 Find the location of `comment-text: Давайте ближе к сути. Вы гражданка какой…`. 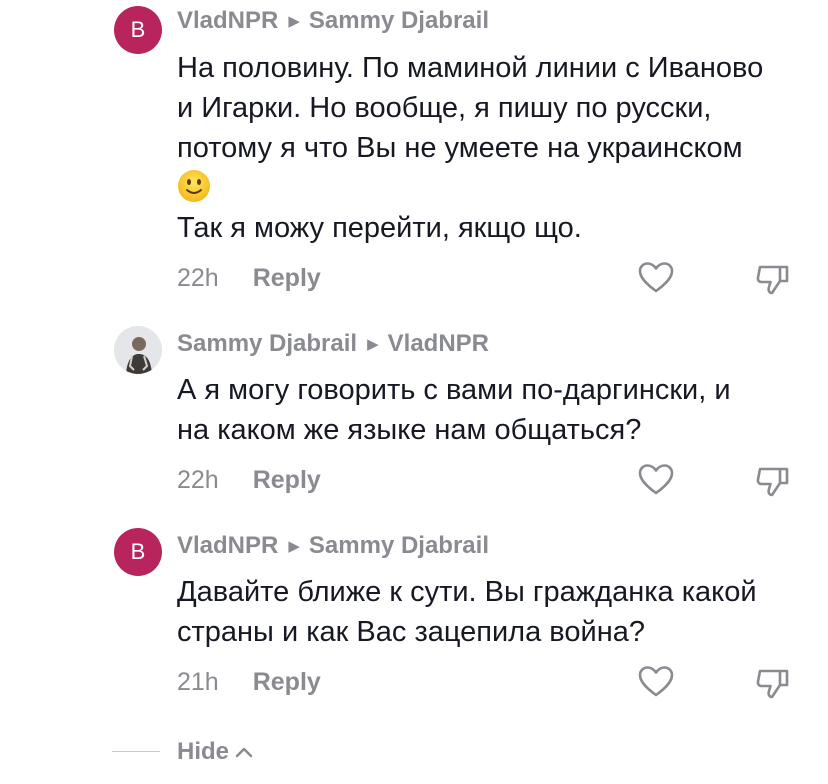

comment-text: Давайте ближе к сути. Вы гражданка какой… is located at coordinates (497, 612).